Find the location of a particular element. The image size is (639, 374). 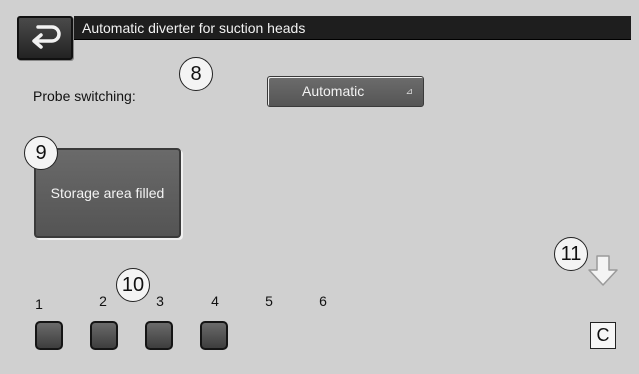

suction-head-label-5: 5 is located at coordinates (269, 301).